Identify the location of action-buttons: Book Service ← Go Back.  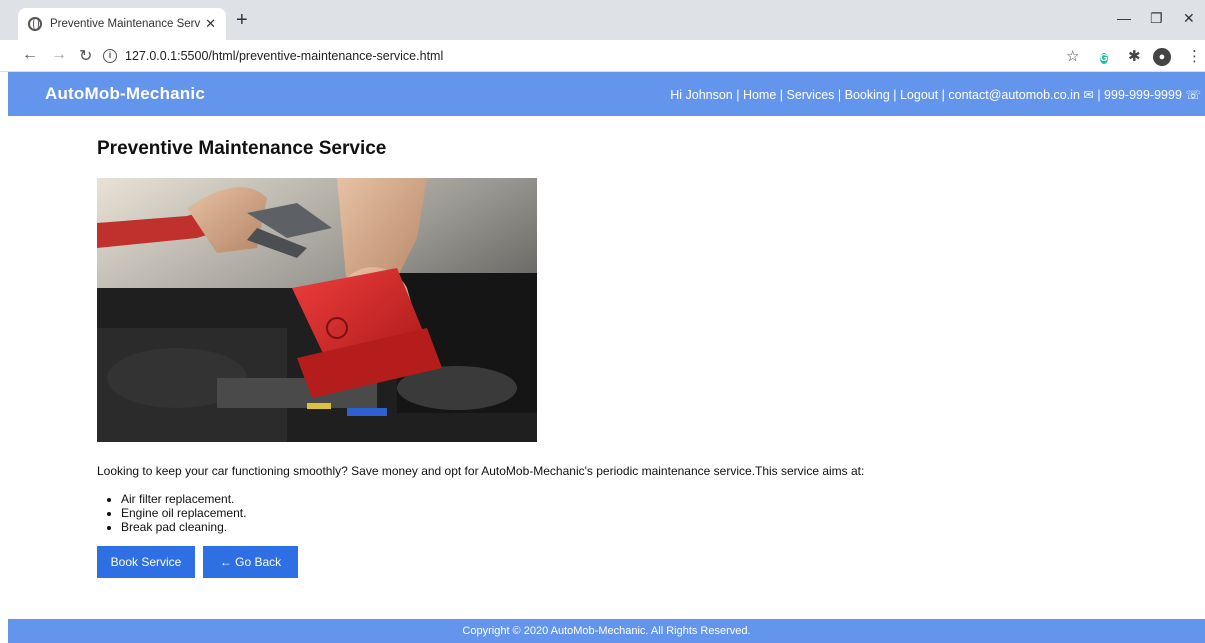
(622, 562).